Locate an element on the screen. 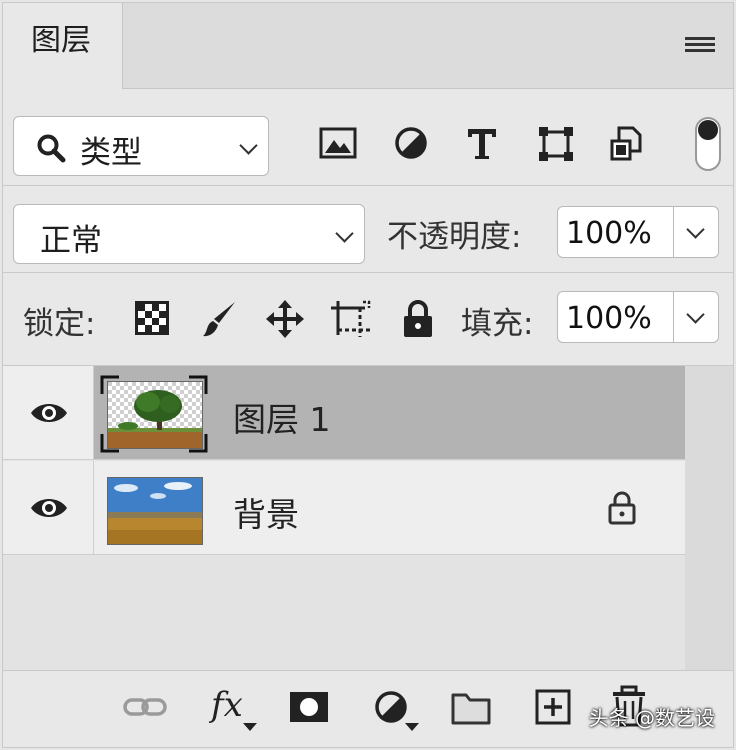 This screenshot has height=750, width=736. lock-transparent-pixels-icon is located at coordinates (152, 318).